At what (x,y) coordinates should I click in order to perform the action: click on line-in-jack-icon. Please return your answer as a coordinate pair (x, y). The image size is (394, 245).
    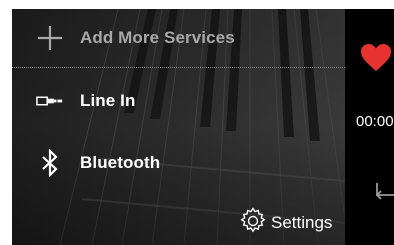
    Looking at the image, I should click on (50, 101).